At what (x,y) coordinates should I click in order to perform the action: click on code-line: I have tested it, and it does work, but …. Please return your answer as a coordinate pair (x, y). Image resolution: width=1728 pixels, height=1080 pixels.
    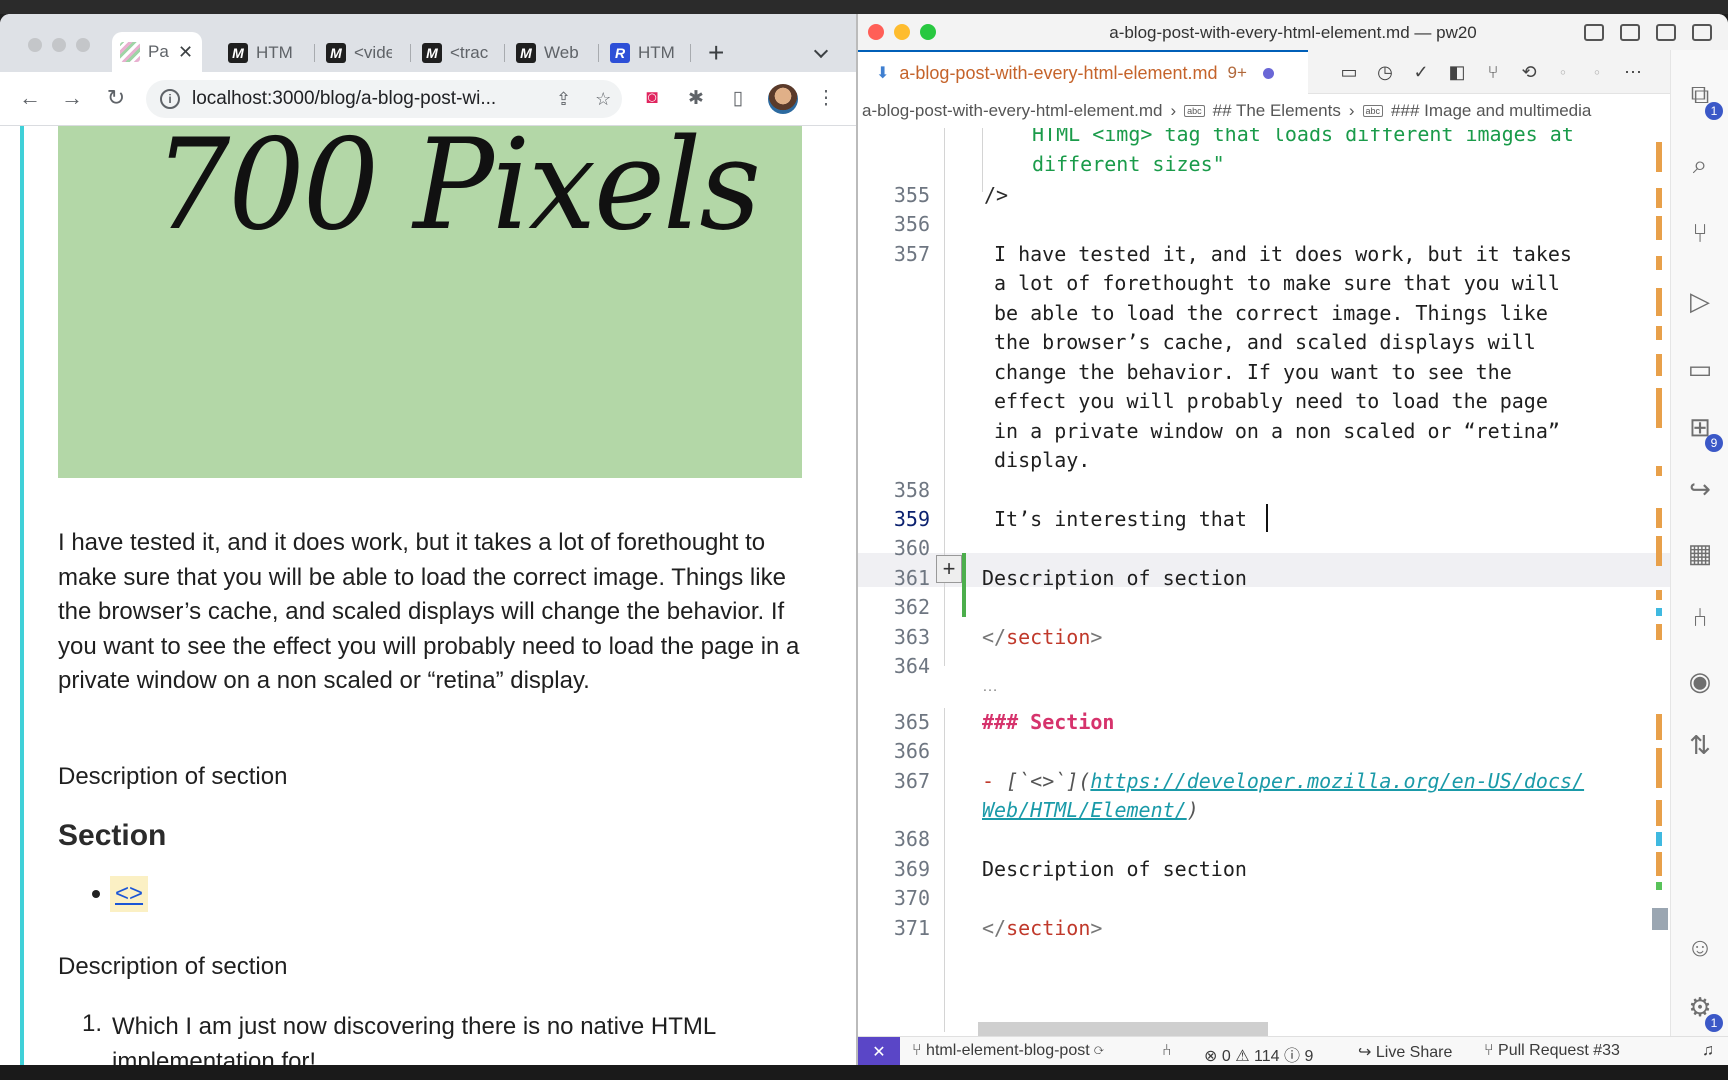
    Looking at the image, I should click on (1283, 254).